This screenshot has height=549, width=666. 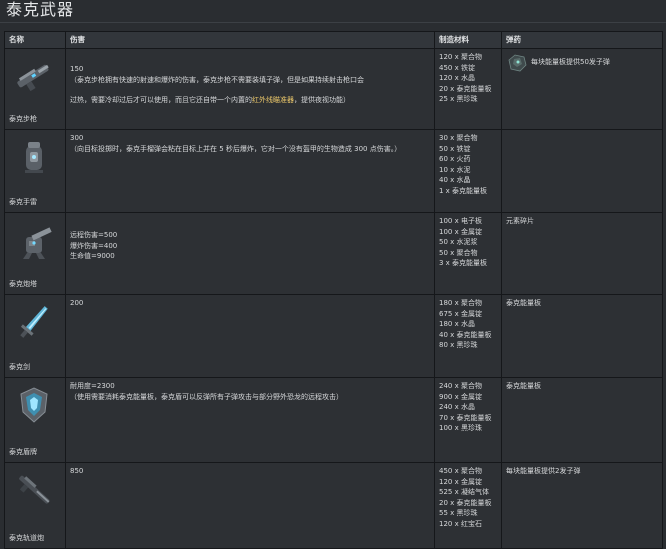 What do you see at coordinates (161, 100) in the screenshot?
I see `damage-description-cont: 过热，需要冷却过后才可以使用，而且它还自带一个内置的` at bounding box center [161, 100].